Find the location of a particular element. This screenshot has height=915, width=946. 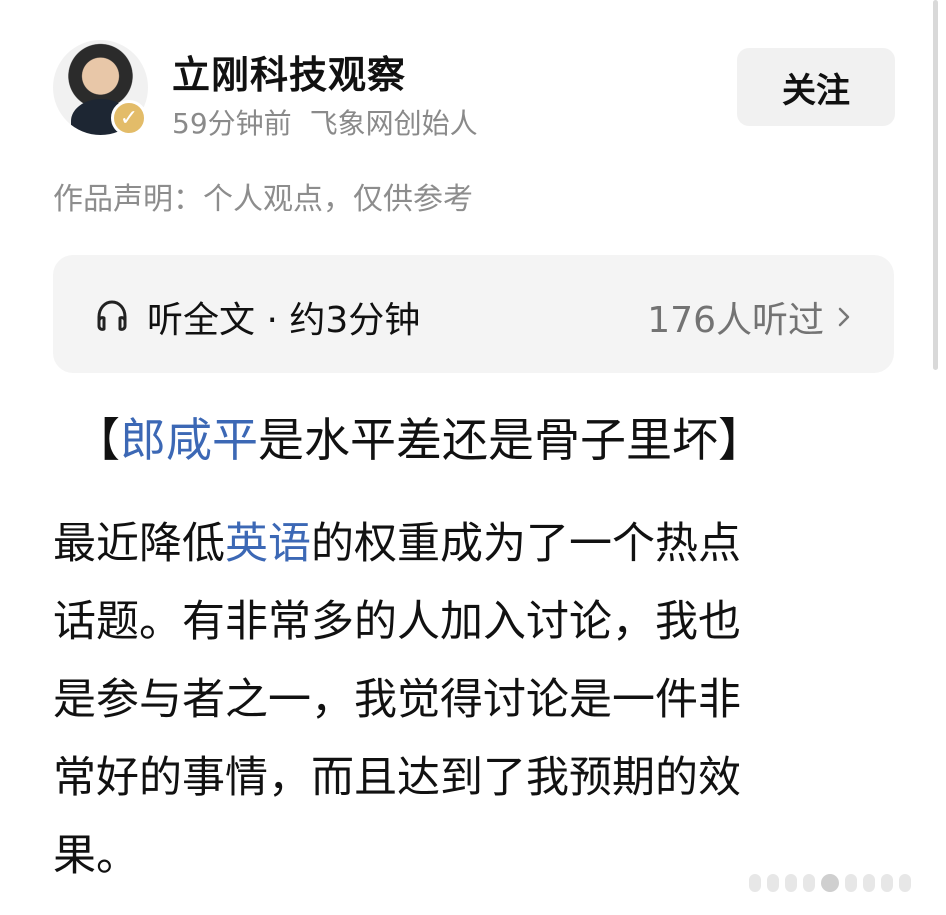

listener-count-link: 176人听过 is located at coordinates (751, 317).